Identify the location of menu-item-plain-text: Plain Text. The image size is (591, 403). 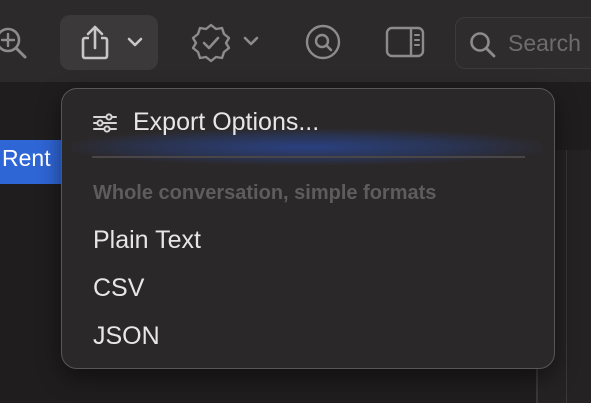
(147, 240).